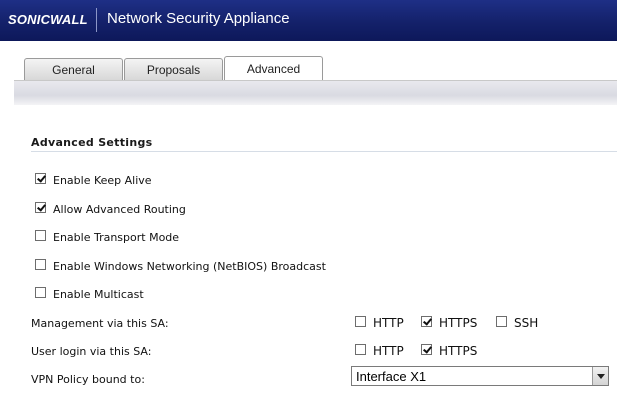 This screenshot has width=617, height=401. What do you see at coordinates (273, 68) in the screenshot?
I see `tab-advanced: Advanced` at bounding box center [273, 68].